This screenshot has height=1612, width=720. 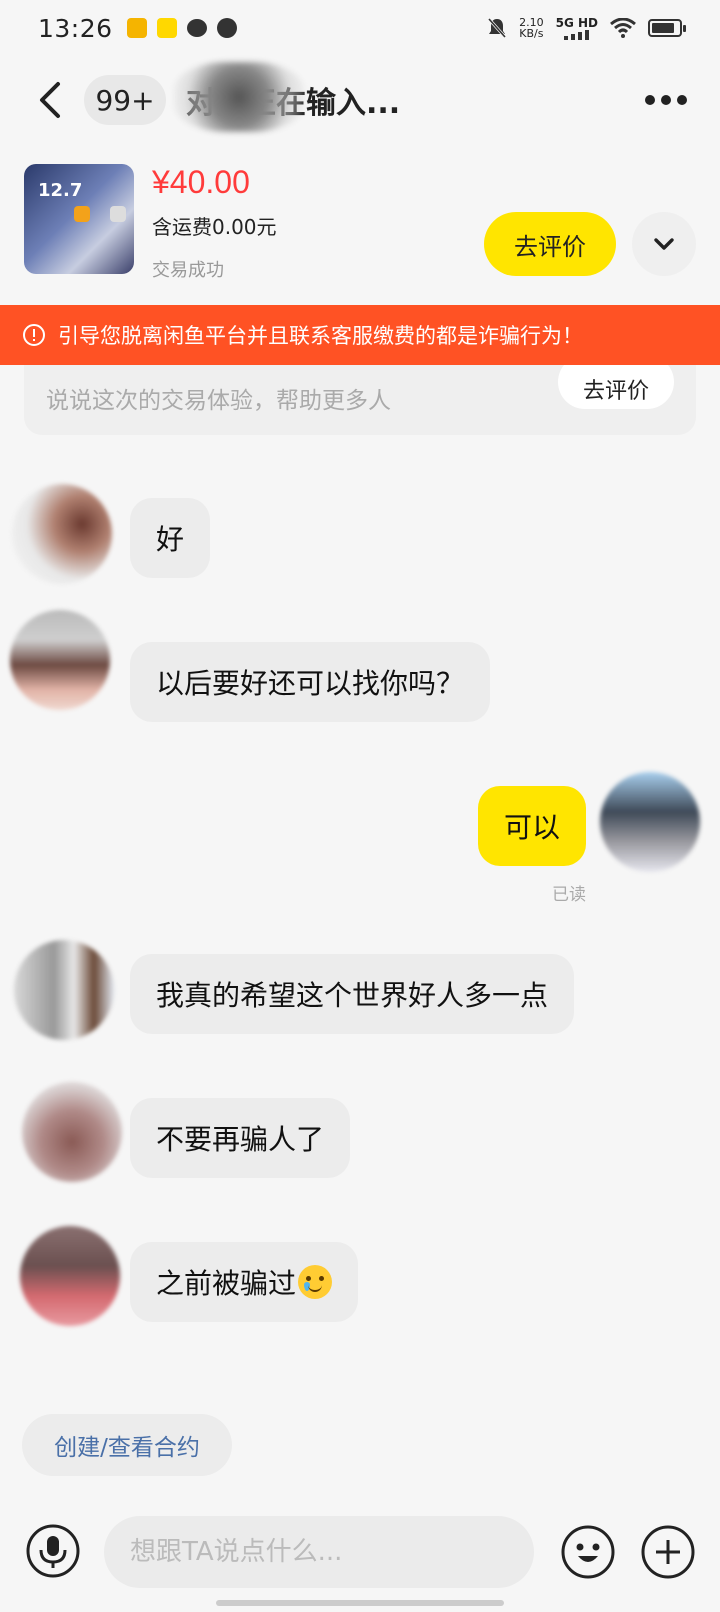 What do you see at coordinates (218, 401) in the screenshot?
I see `review-hint: 说说这次的交易体验，帮助更多人` at bounding box center [218, 401].